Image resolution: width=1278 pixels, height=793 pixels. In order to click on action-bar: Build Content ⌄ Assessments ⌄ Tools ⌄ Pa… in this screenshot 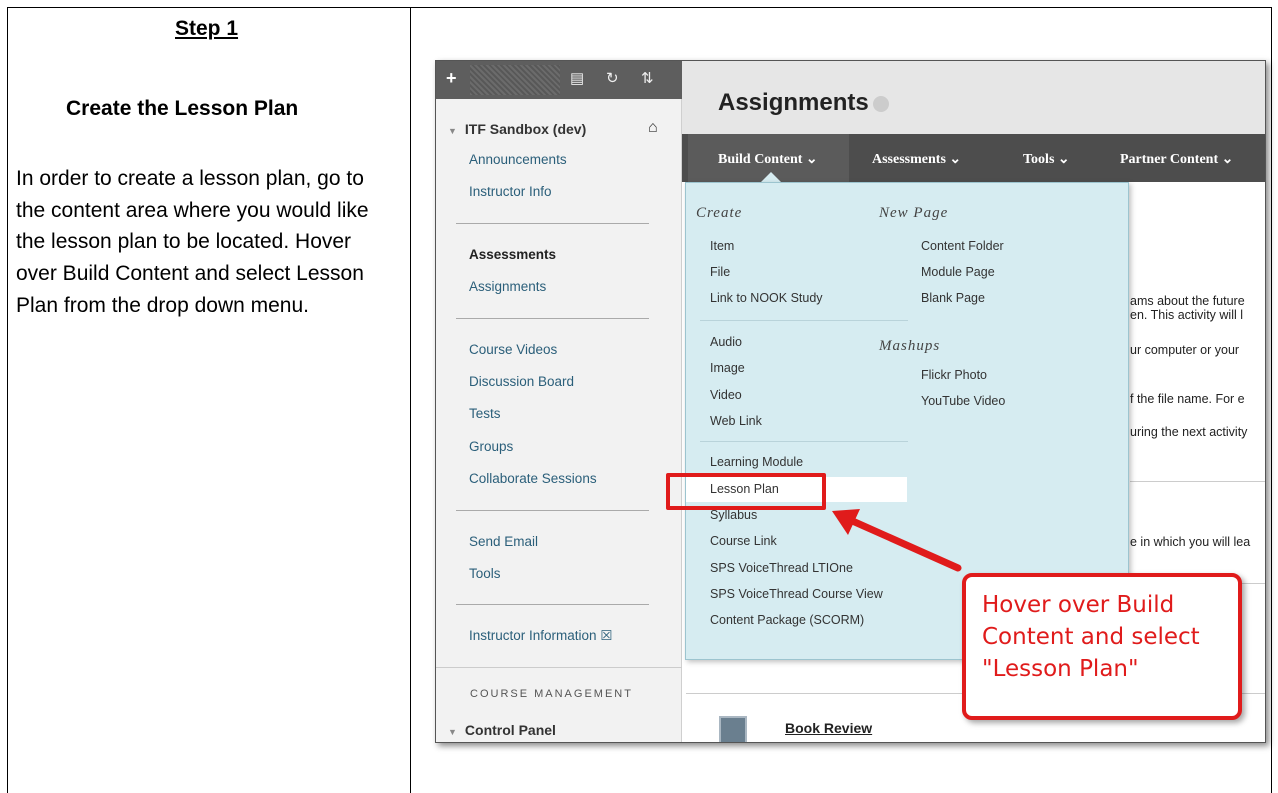, I will do `click(973, 158)`.